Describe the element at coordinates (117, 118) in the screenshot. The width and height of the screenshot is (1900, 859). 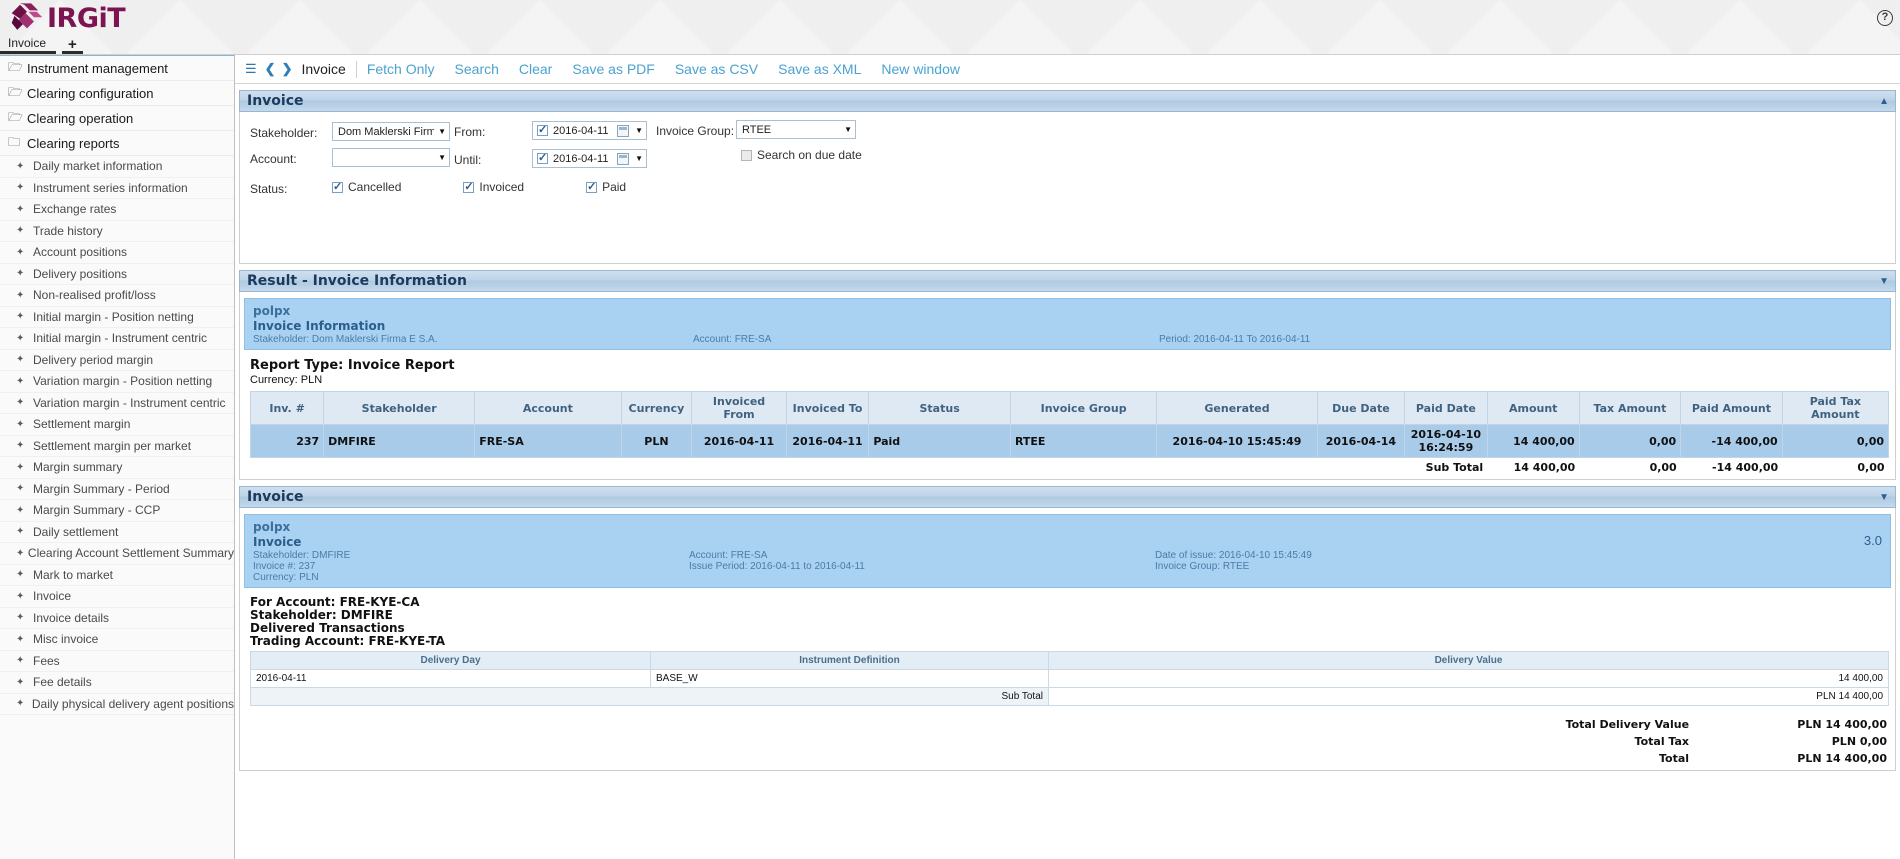
I see `sidebar-group-2: 🗁 Clearing operation` at that location.